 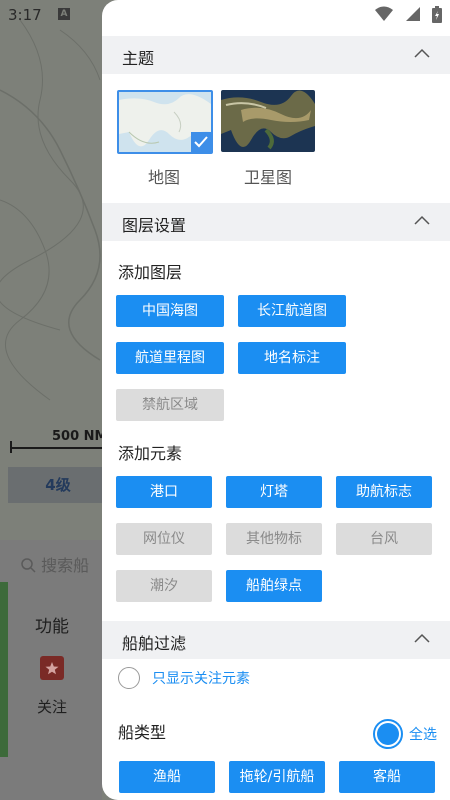 I want to click on add-layer-label: 添加图层, so click(x=150, y=272).